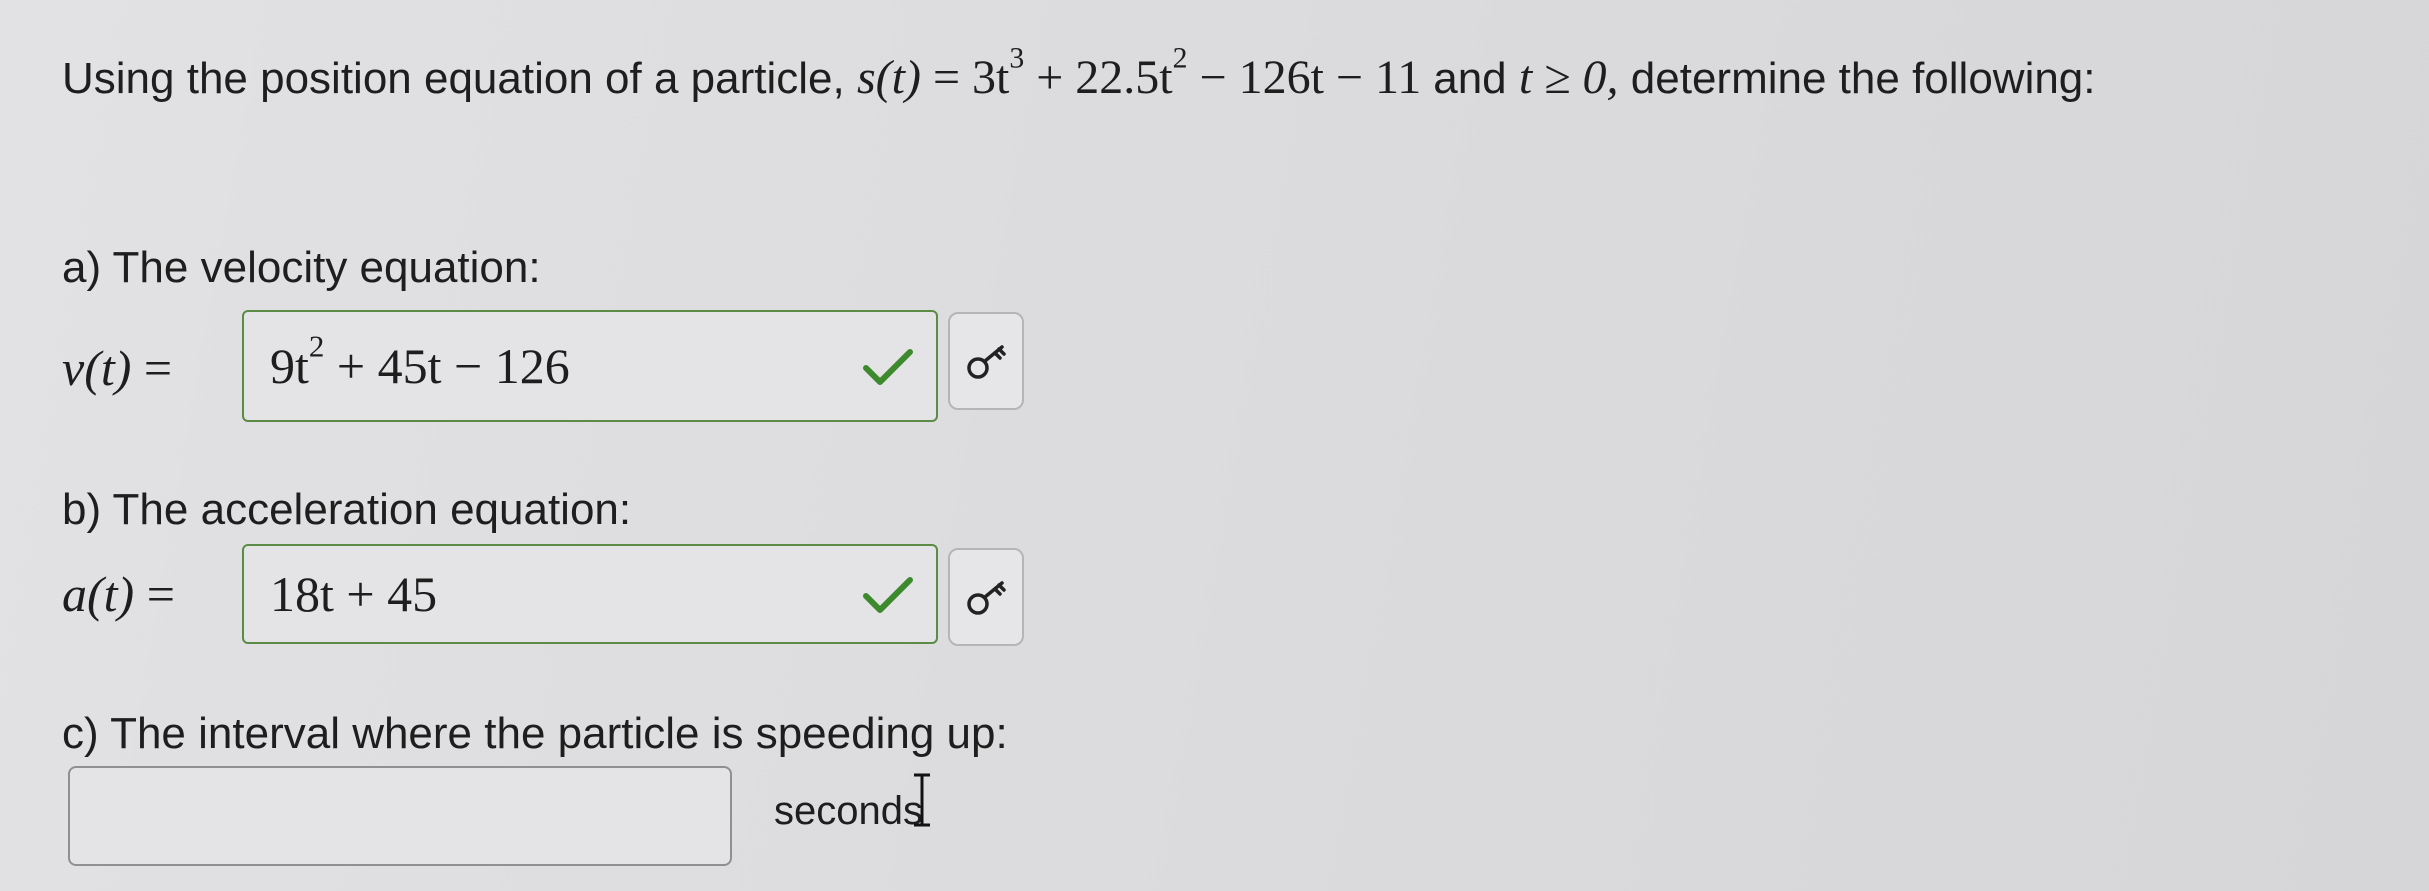 Image resolution: width=2429 pixels, height=891 pixels. What do you see at coordinates (1470, 78) in the screenshot?
I see `and-word: and` at bounding box center [1470, 78].